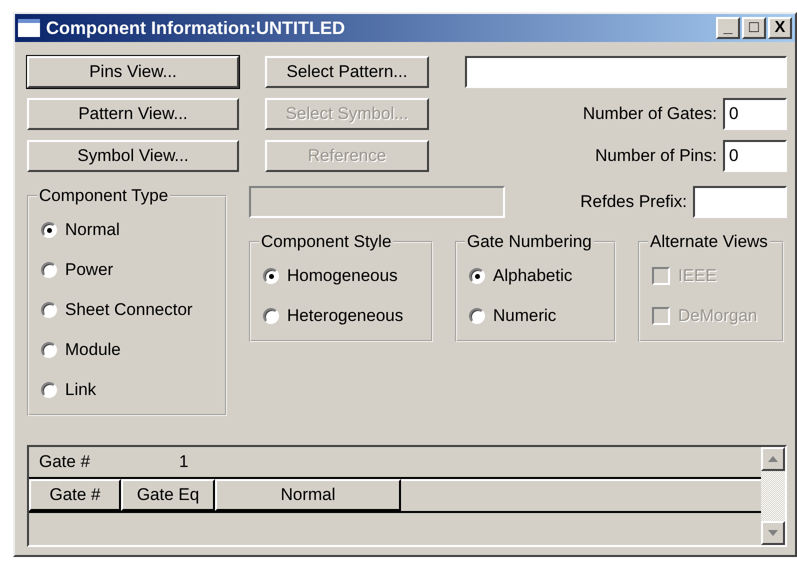 The width and height of the screenshot is (797, 561). What do you see at coordinates (755, 156) in the screenshot?
I see `pins-field: 0` at bounding box center [755, 156].